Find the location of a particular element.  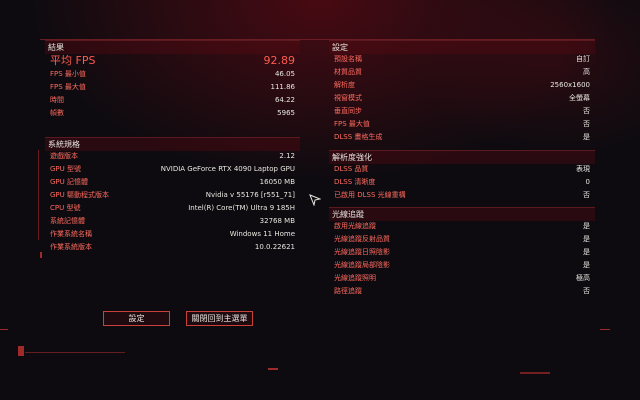

list-item: DLSS 清晰度 0 is located at coordinates (462, 182).